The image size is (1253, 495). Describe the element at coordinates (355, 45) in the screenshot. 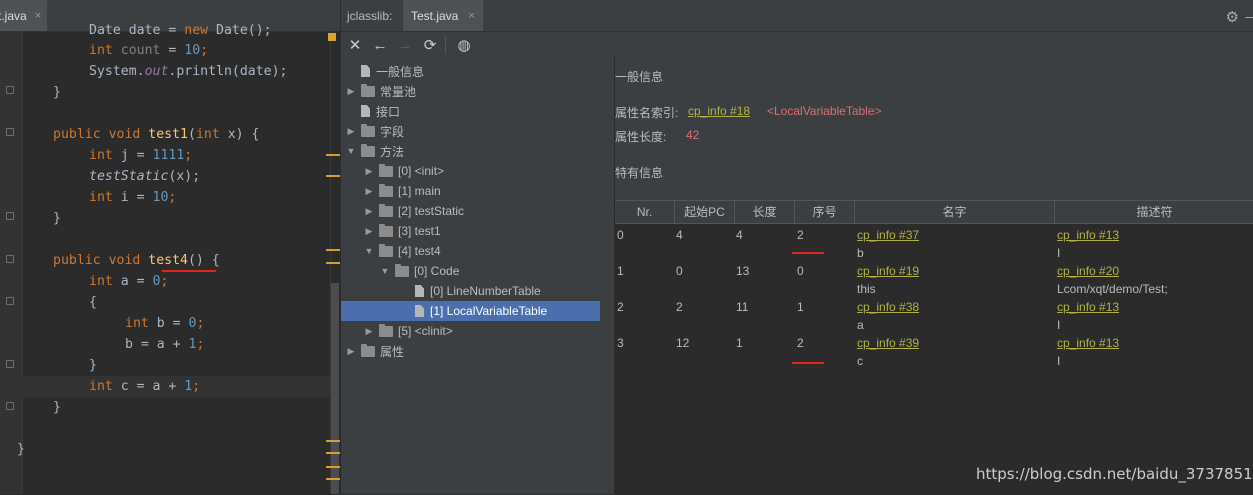

I see `close-icon: ✕` at that location.